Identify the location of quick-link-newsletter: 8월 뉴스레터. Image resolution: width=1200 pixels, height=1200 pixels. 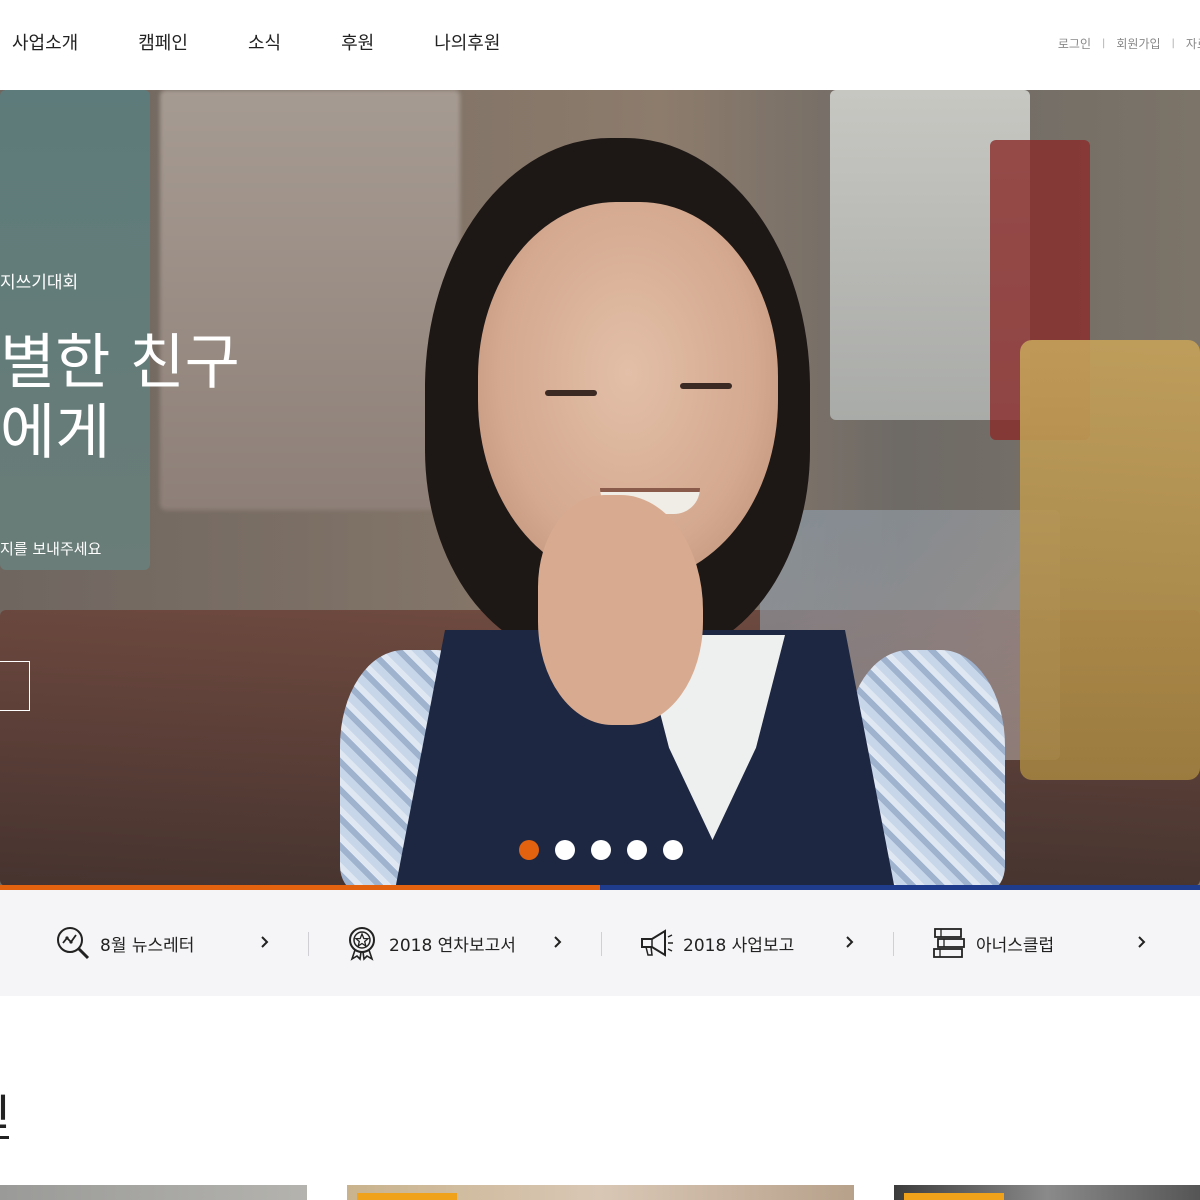
(124, 943).